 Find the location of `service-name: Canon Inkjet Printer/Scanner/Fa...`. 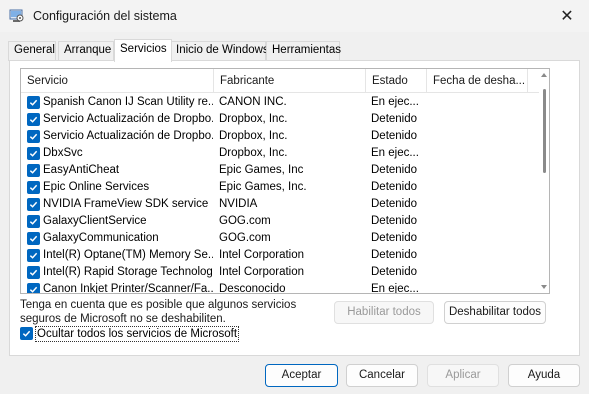

service-name: Canon Inkjet Printer/Scanner/Fa... is located at coordinates (128, 288).